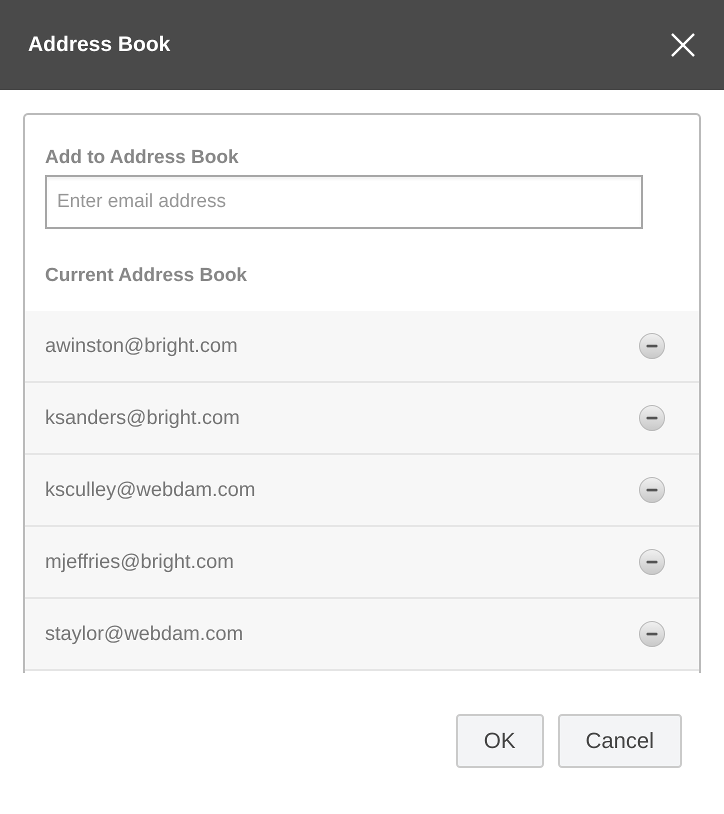  Describe the element at coordinates (620, 741) in the screenshot. I see `dialog-button: Cancel` at that location.